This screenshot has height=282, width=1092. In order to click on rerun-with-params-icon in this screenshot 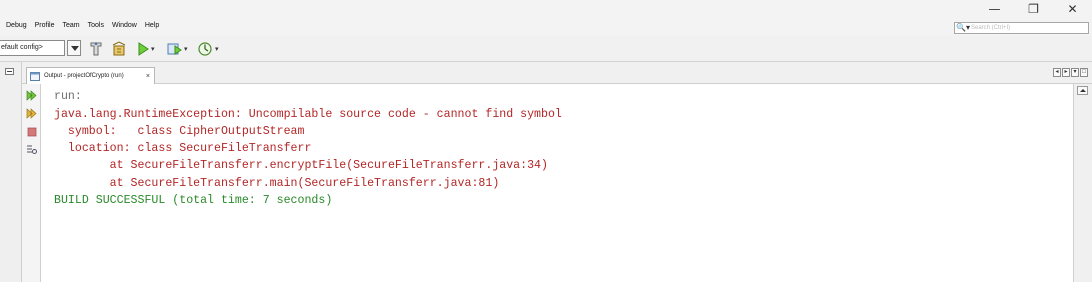, I will do `click(31, 113)`.